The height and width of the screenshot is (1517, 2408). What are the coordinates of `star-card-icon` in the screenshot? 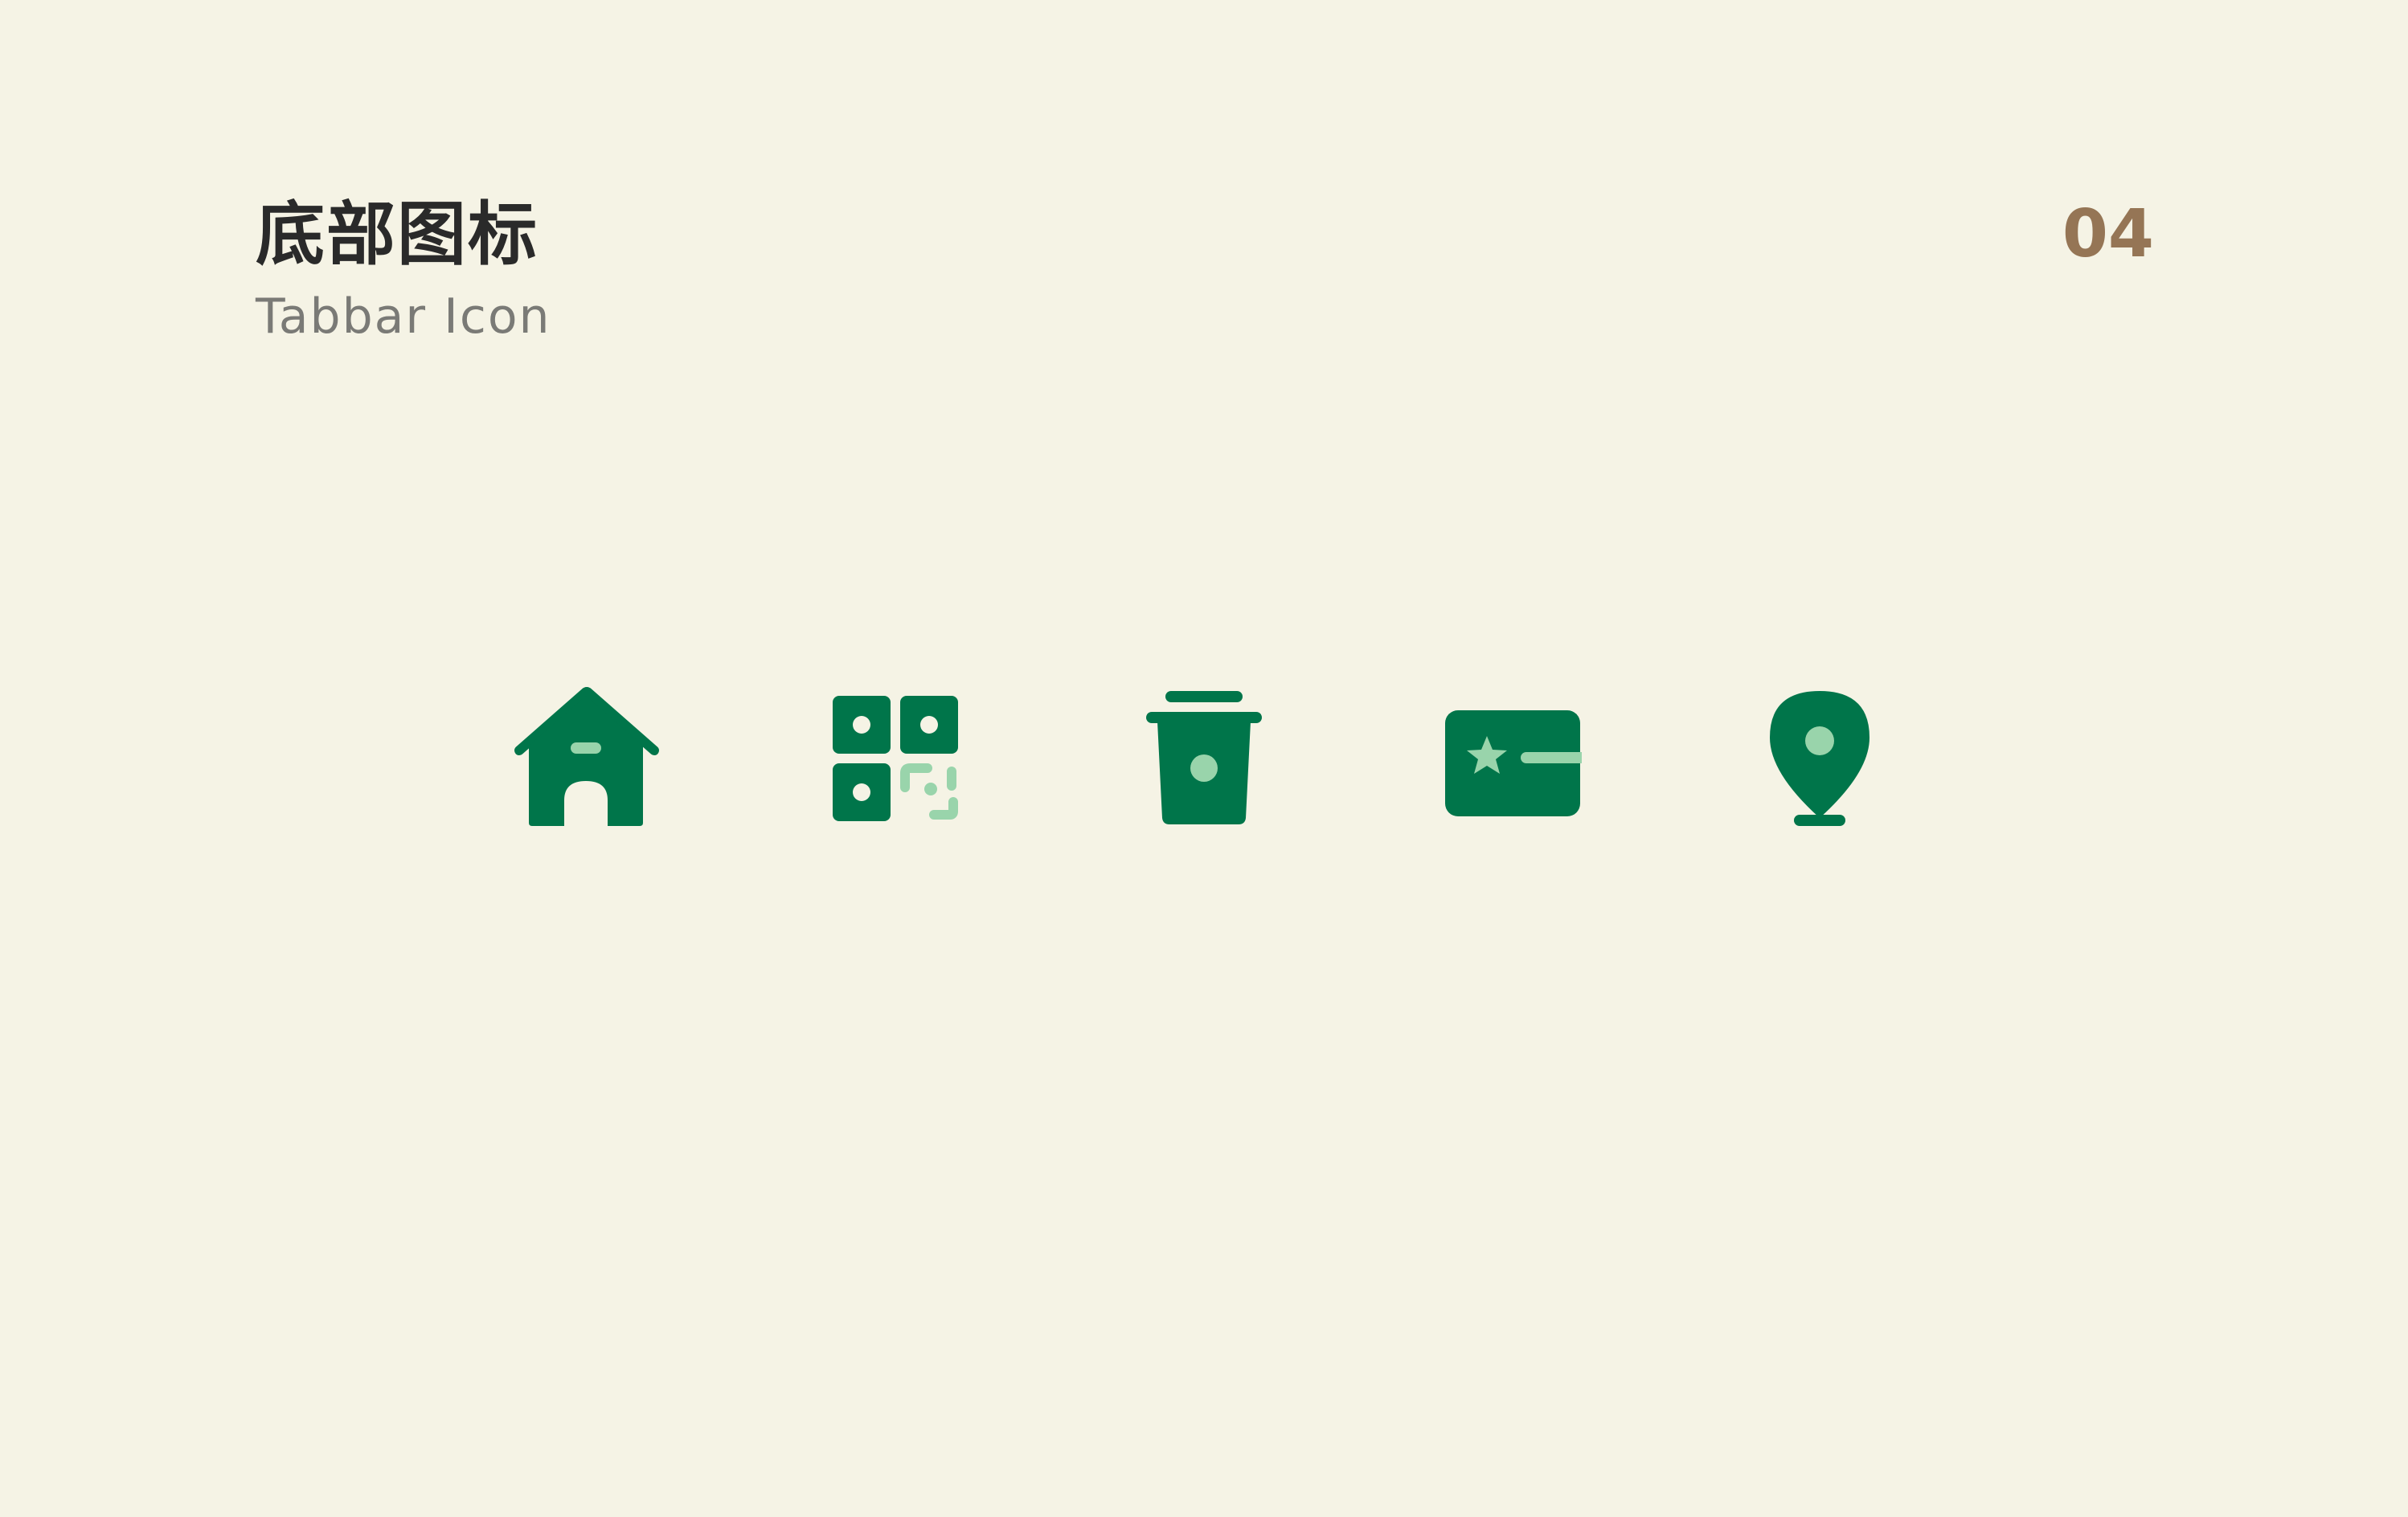 It's located at (1513, 763).